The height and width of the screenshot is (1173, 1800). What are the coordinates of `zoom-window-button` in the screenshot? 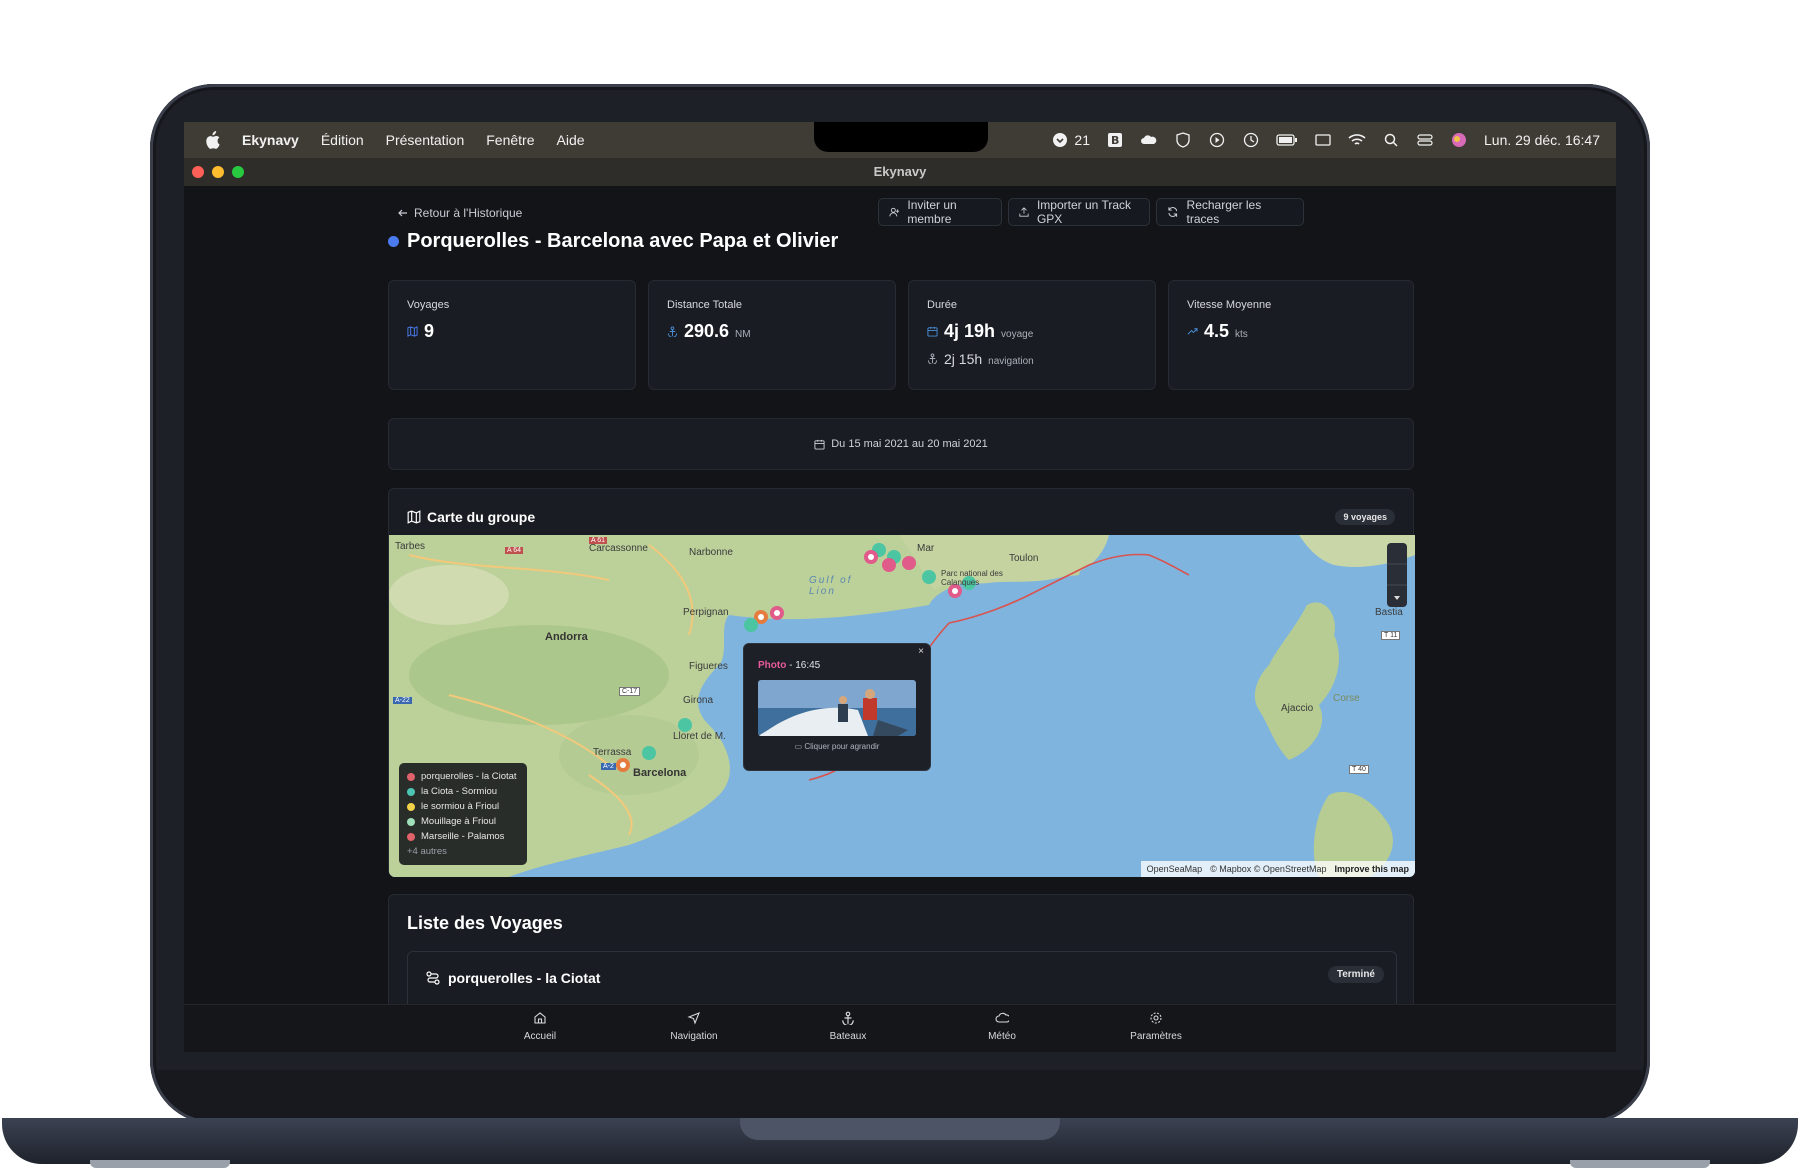 It's located at (238, 172).